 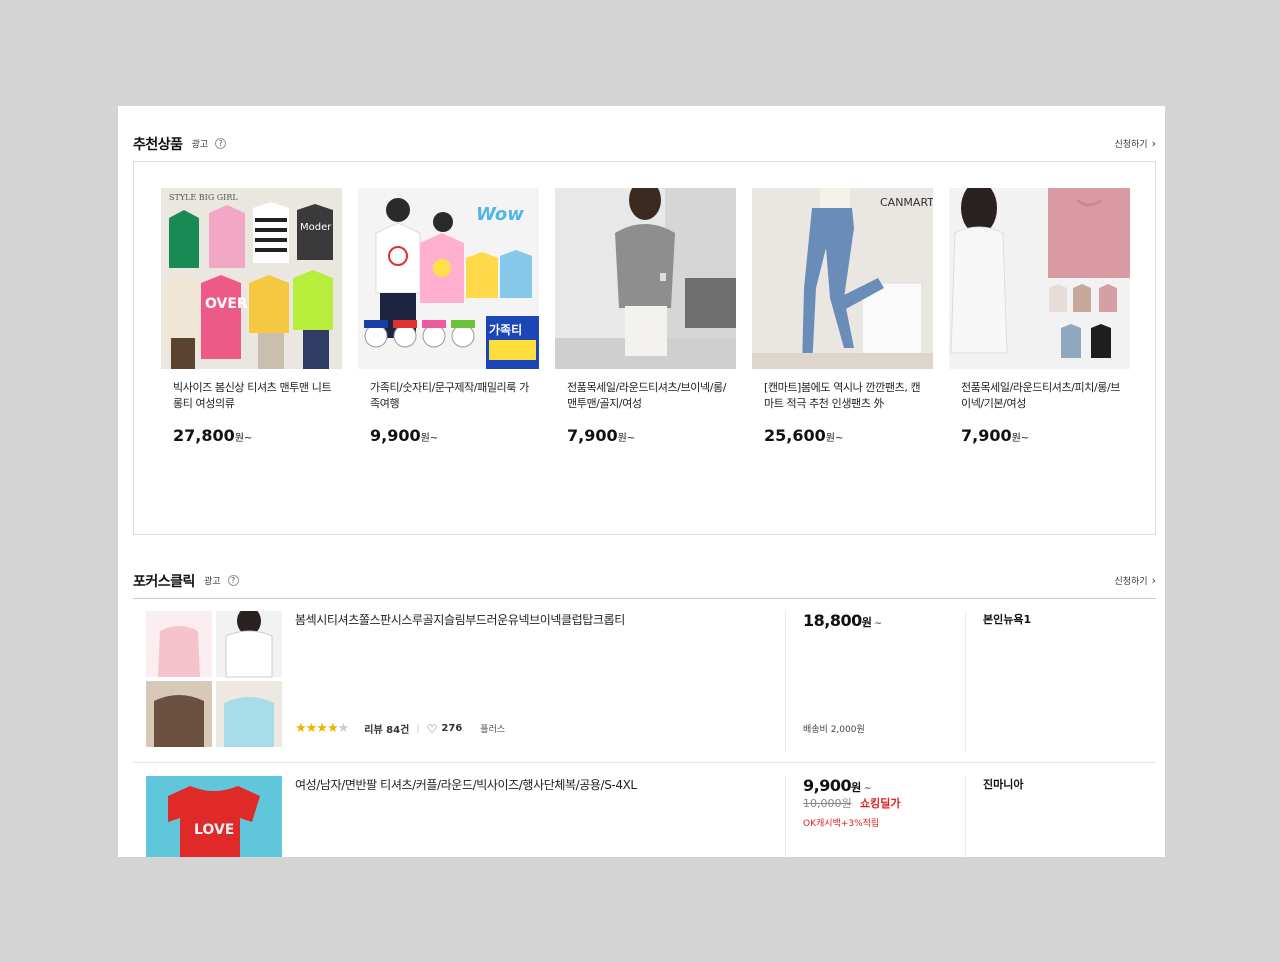 What do you see at coordinates (880, 803) in the screenshot?
I see `sale-badge: 쇼킹딜가` at bounding box center [880, 803].